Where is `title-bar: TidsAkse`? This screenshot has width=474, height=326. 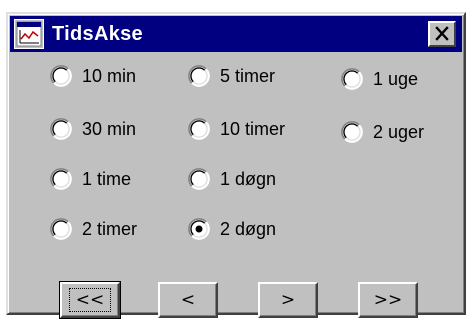
title-bar: TidsAkse is located at coordinates (236, 34).